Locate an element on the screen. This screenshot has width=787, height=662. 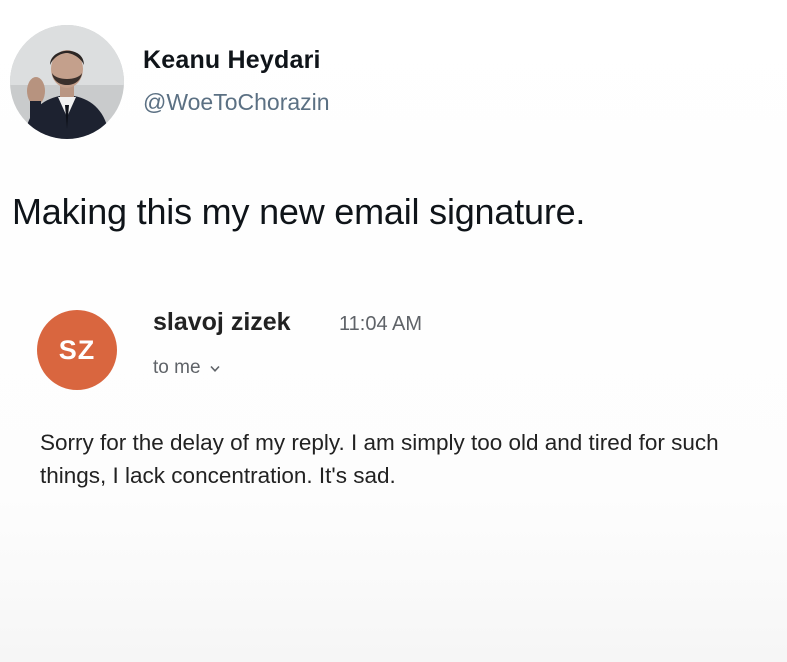
profile-photo-icon is located at coordinates (67, 82).